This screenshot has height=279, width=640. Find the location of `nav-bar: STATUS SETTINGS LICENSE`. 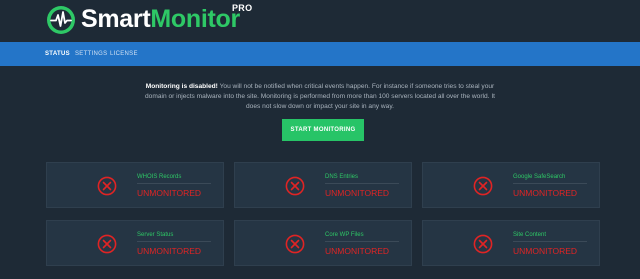

nav-bar: STATUS SETTINGS LICENSE is located at coordinates (320, 54).